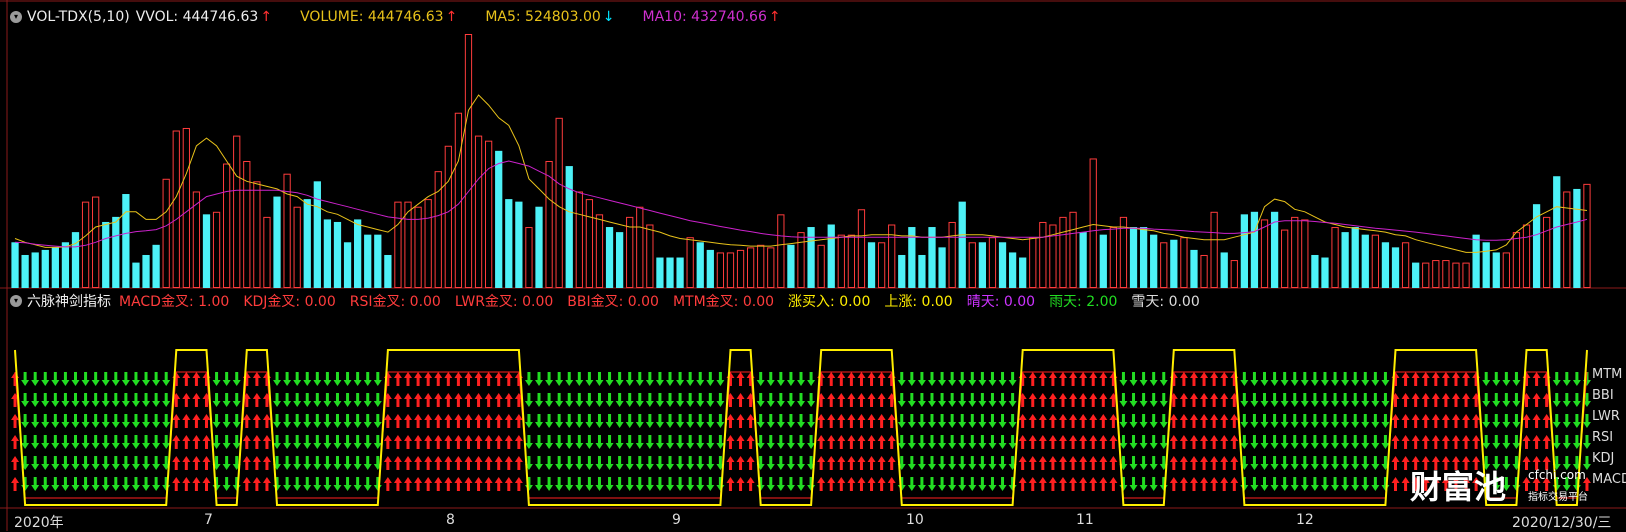  I want to click on sixpulse-item: BBI金叉: 0.00, so click(613, 302).